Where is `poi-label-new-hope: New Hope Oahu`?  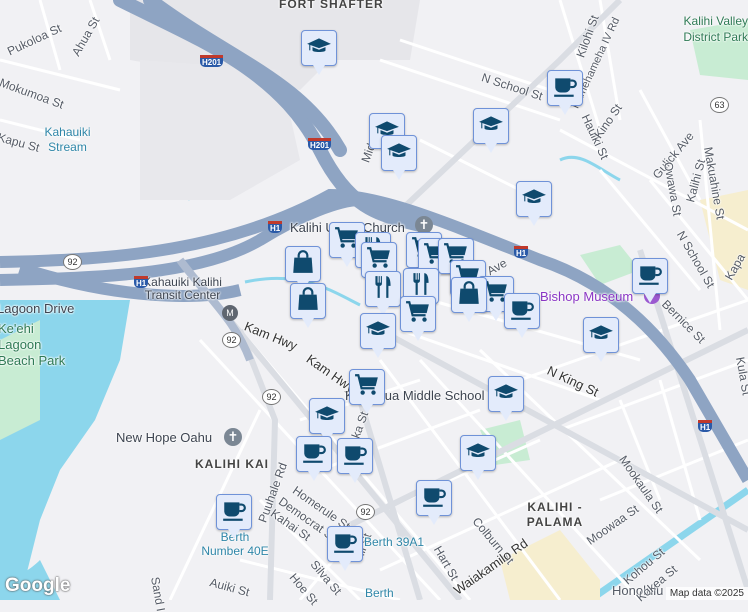
poi-label-new-hope: New Hope Oahu is located at coordinates (164, 437).